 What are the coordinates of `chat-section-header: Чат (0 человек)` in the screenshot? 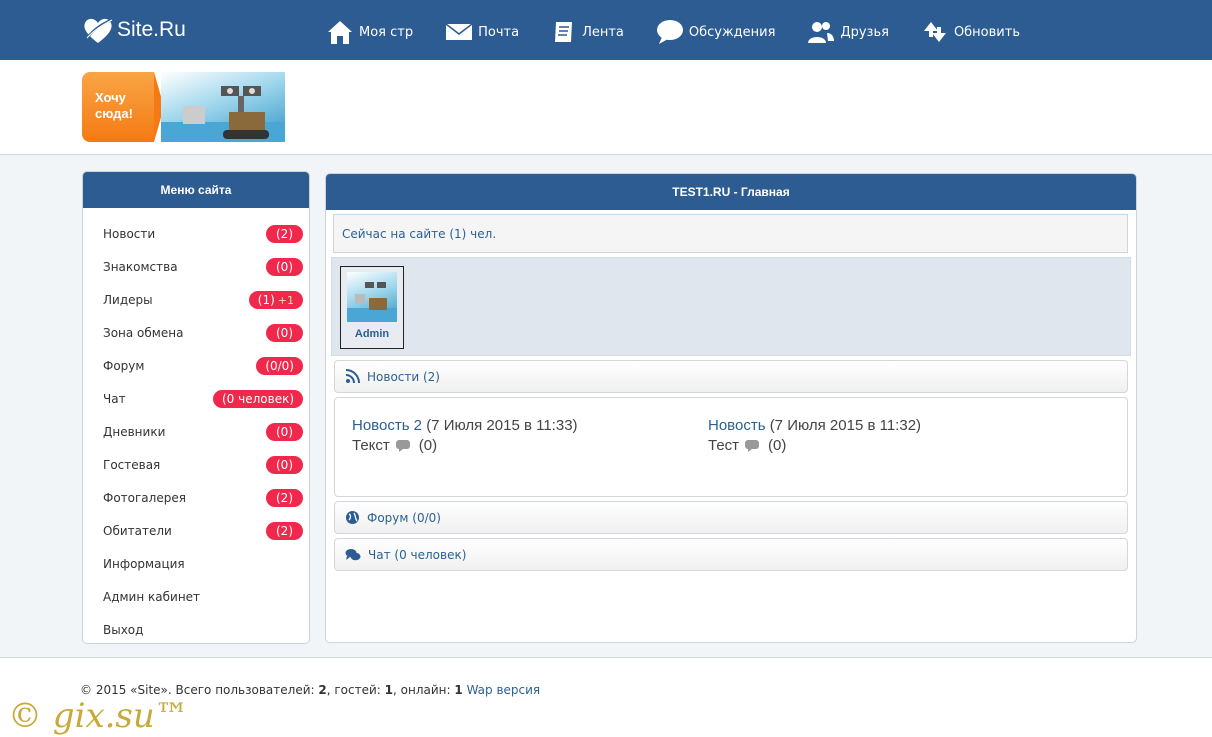 It's located at (731, 554).